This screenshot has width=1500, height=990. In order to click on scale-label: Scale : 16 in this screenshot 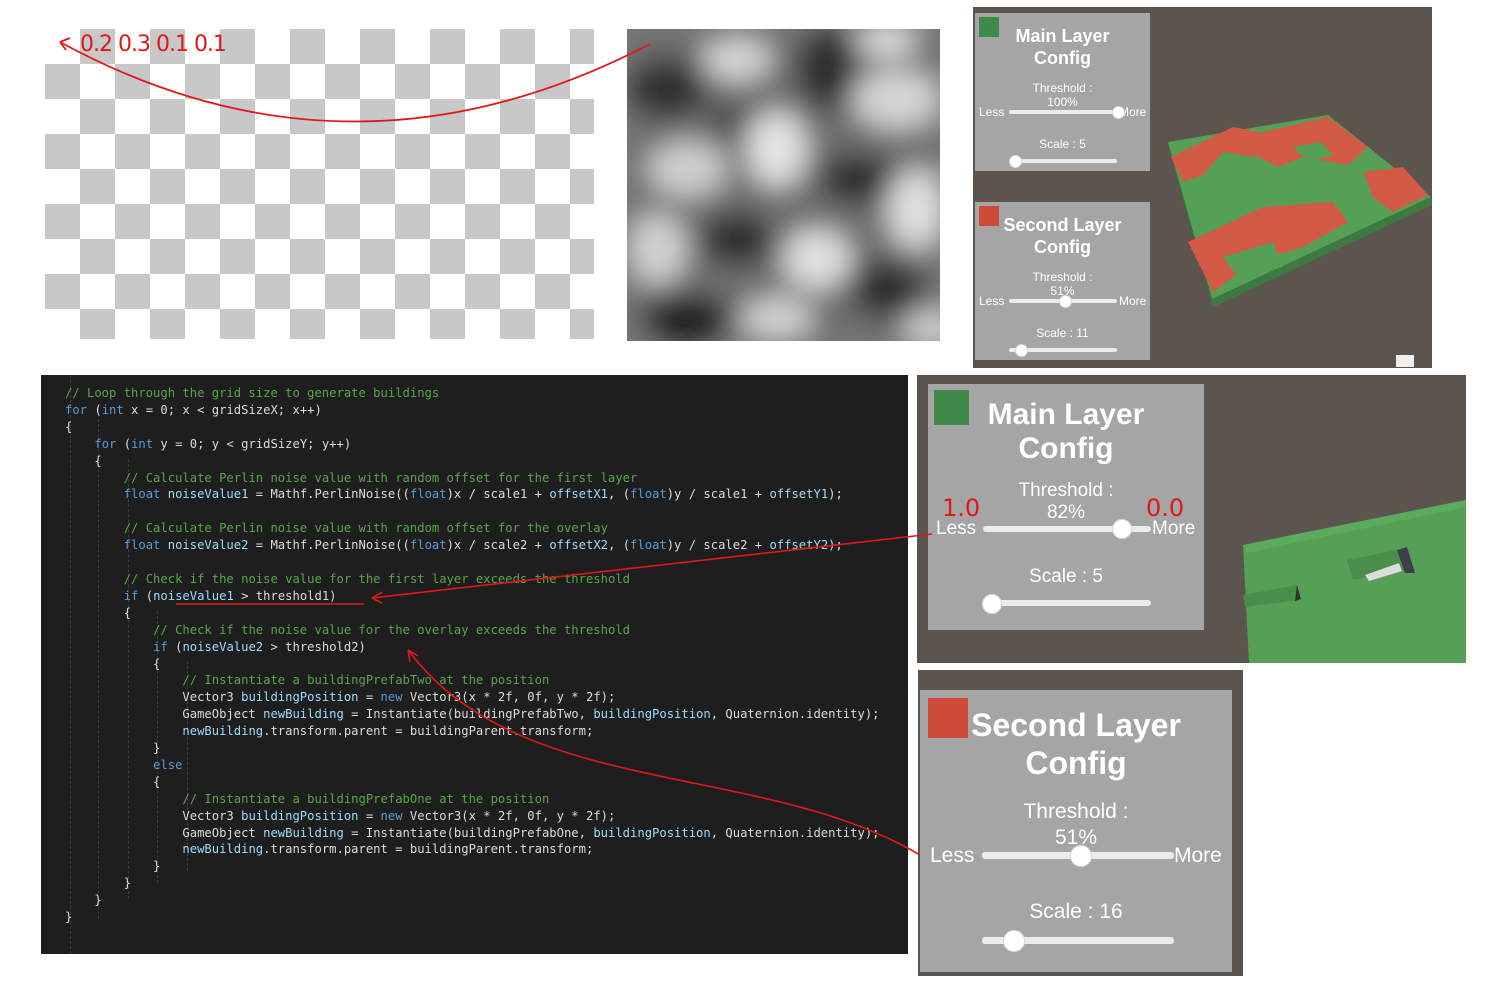, I will do `click(1076, 911)`.